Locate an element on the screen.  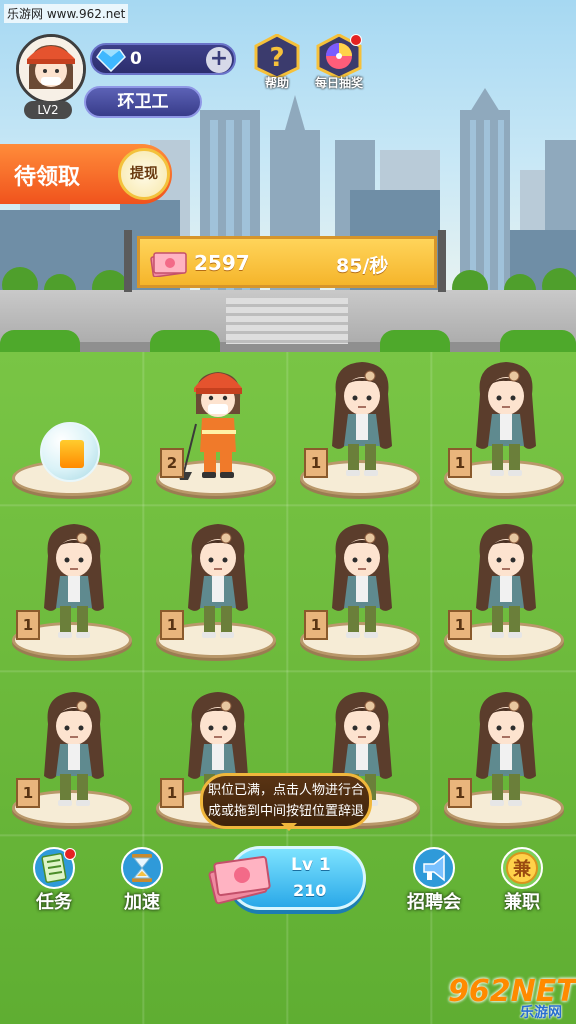
job-title-button: 环卫工 is located at coordinates (143, 102).